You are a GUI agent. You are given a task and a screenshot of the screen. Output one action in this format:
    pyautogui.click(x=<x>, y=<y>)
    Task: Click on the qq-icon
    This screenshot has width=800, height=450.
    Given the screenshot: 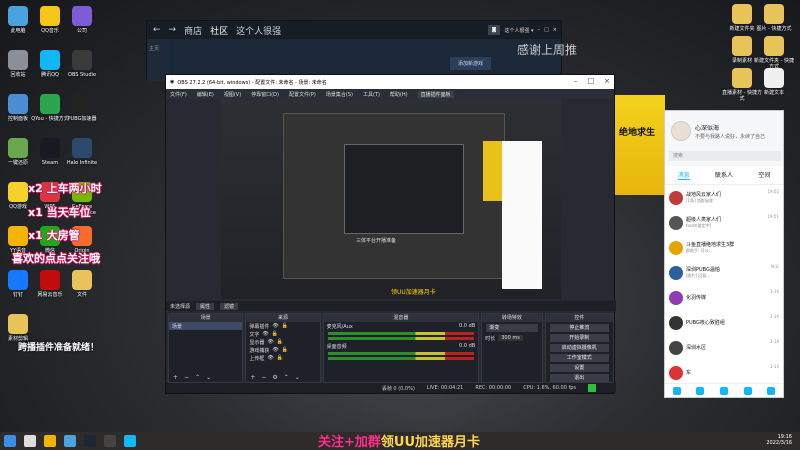 What is the action you would take?
    pyautogui.click(x=130, y=441)
    